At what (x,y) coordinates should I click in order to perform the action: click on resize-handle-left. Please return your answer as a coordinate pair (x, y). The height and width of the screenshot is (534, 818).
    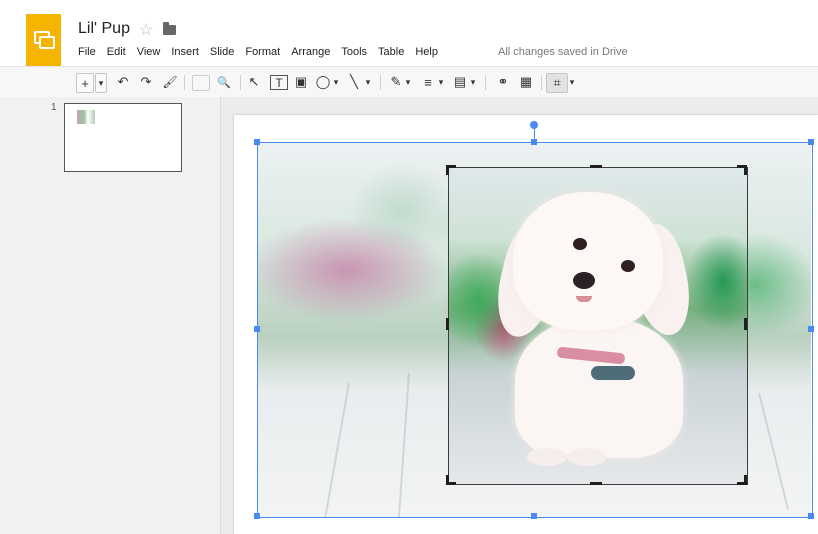
    Looking at the image, I should click on (257, 329).